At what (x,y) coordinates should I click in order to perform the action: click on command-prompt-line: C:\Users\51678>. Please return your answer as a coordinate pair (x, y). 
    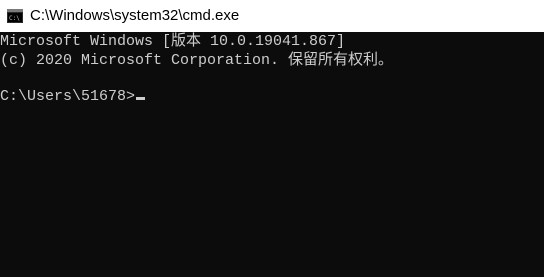
    Looking at the image, I should click on (73, 96).